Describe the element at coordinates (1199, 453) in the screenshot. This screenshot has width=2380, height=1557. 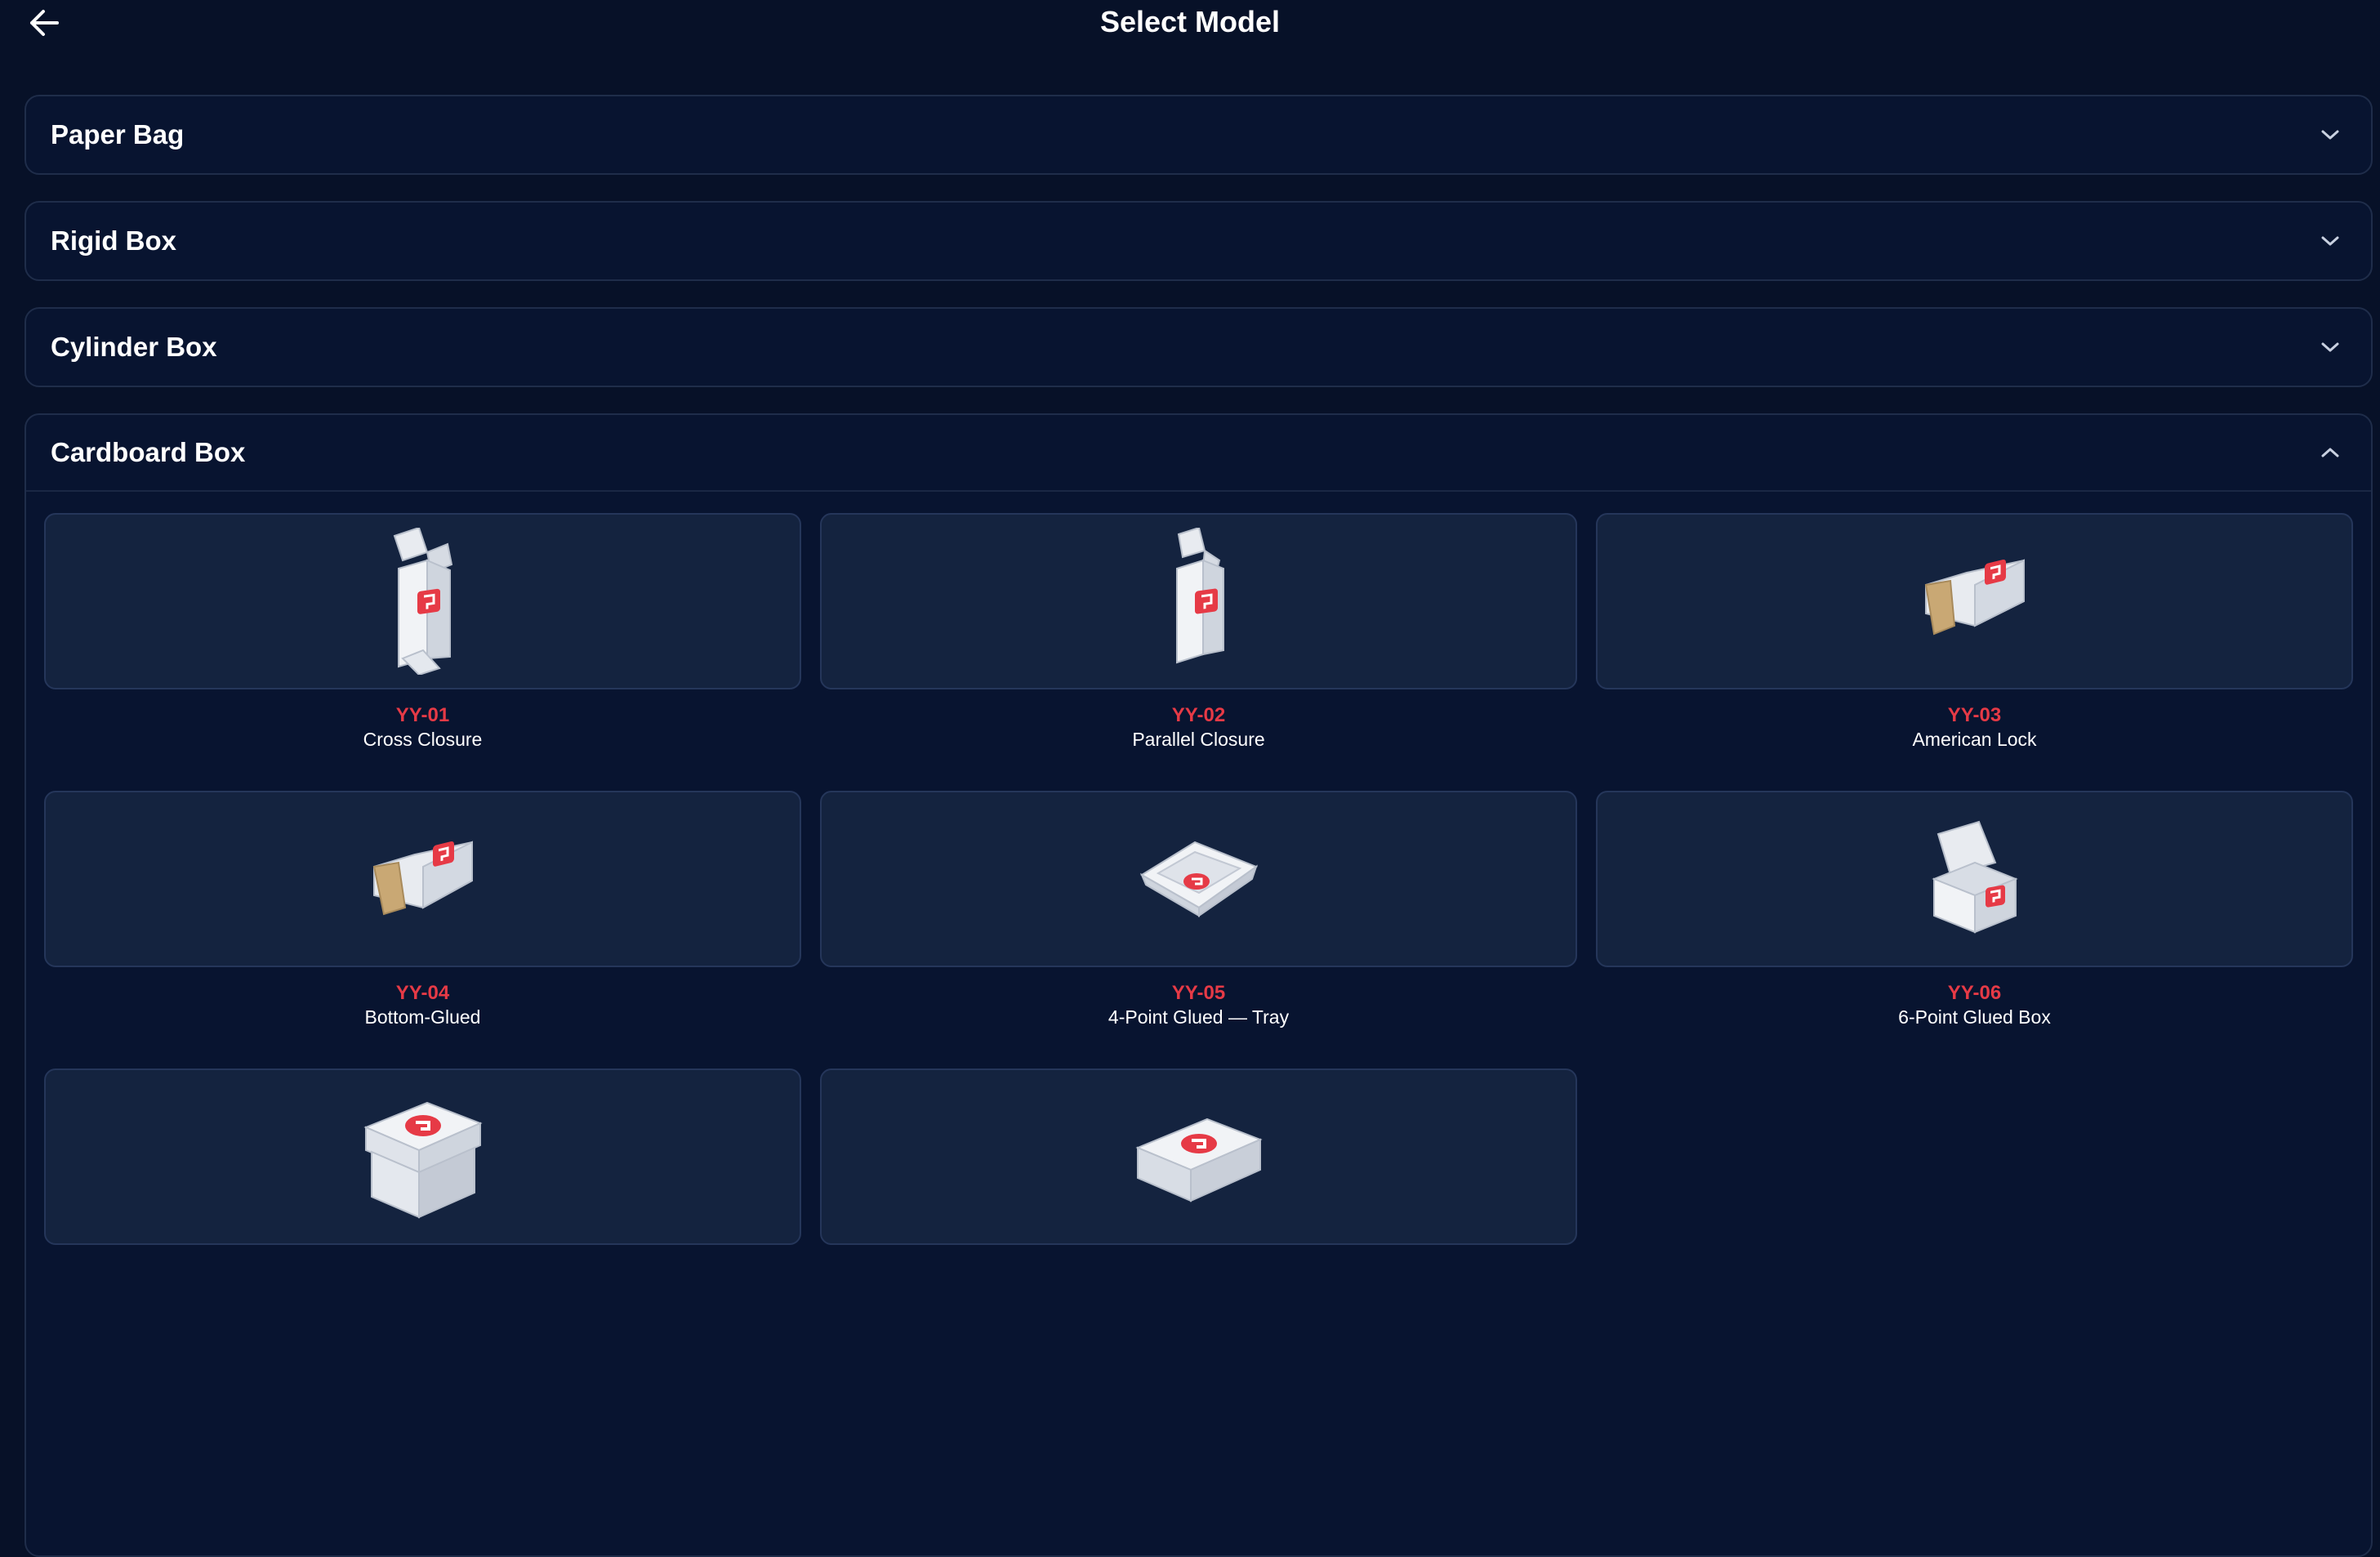
I see `category-header-cardboard-box: Cardboard Box` at that location.